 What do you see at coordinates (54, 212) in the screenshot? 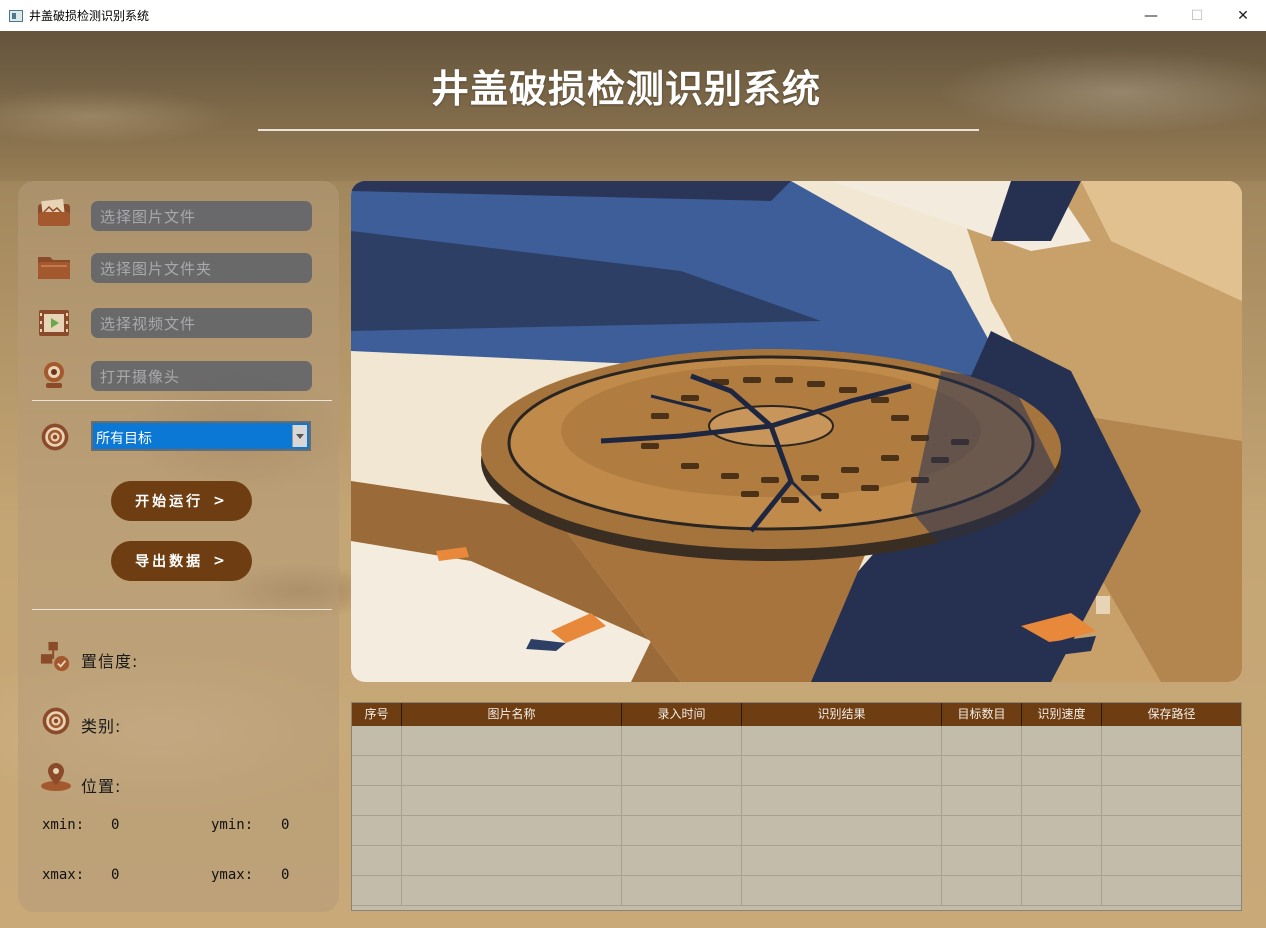
I see `image-folder-icon` at bounding box center [54, 212].